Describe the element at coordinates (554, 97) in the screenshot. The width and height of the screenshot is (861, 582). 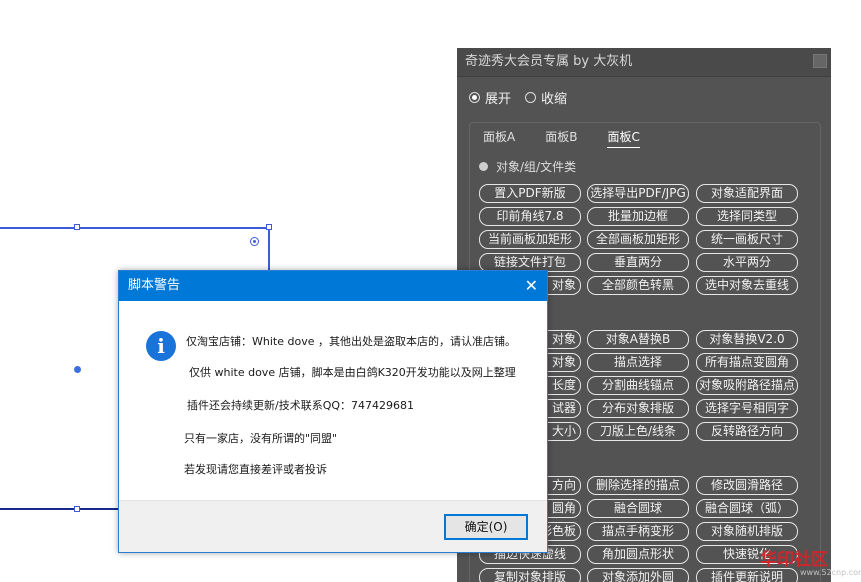
I see `radio-collapse-label: 收缩` at that location.